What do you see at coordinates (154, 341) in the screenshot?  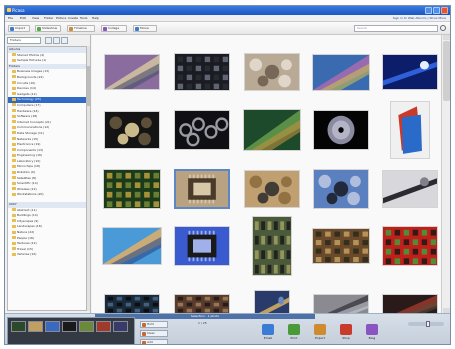 I see `add-button: Add` at bounding box center [154, 341].